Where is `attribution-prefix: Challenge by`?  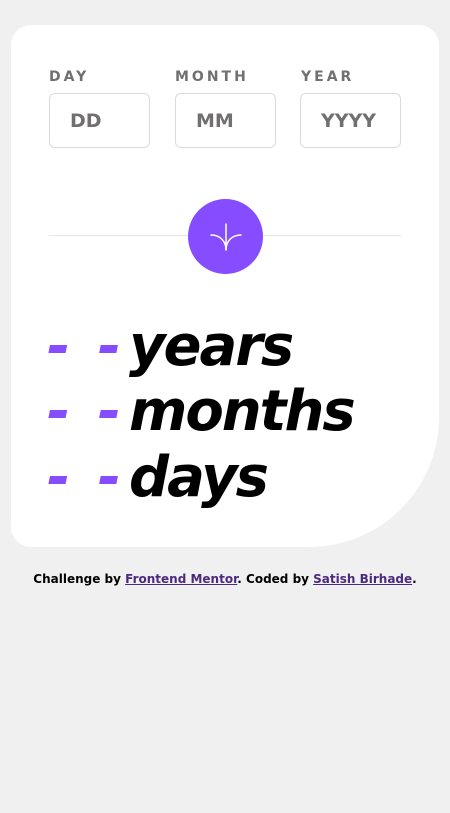
attribution-prefix: Challenge by is located at coordinates (79, 579).